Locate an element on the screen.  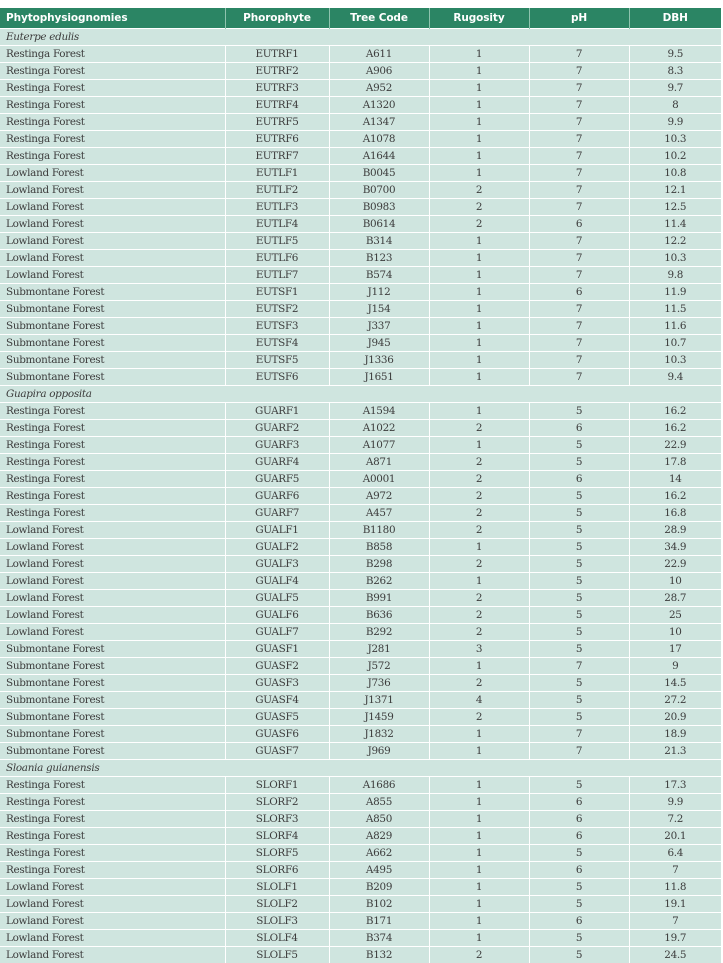
cell-phorophyte: SLORF1 is located at coordinates (277, 785).